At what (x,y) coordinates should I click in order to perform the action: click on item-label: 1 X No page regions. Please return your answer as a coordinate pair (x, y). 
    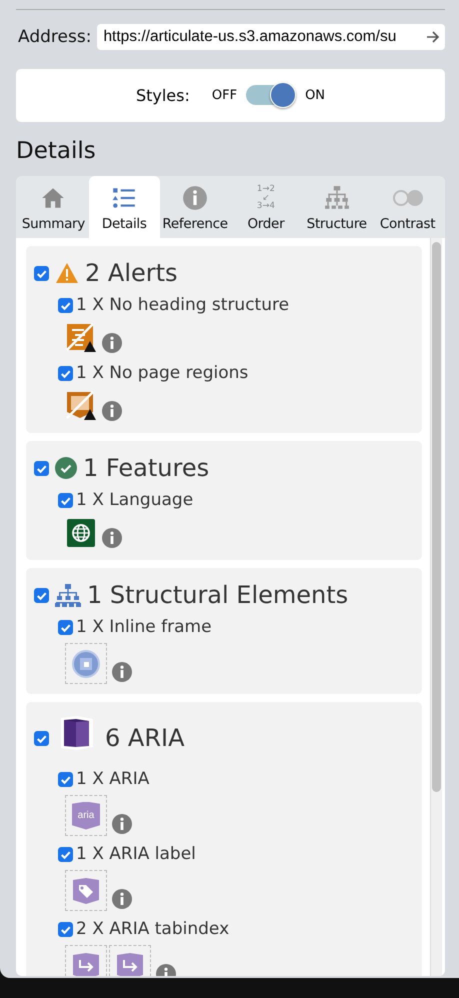
    Looking at the image, I should click on (162, 373).